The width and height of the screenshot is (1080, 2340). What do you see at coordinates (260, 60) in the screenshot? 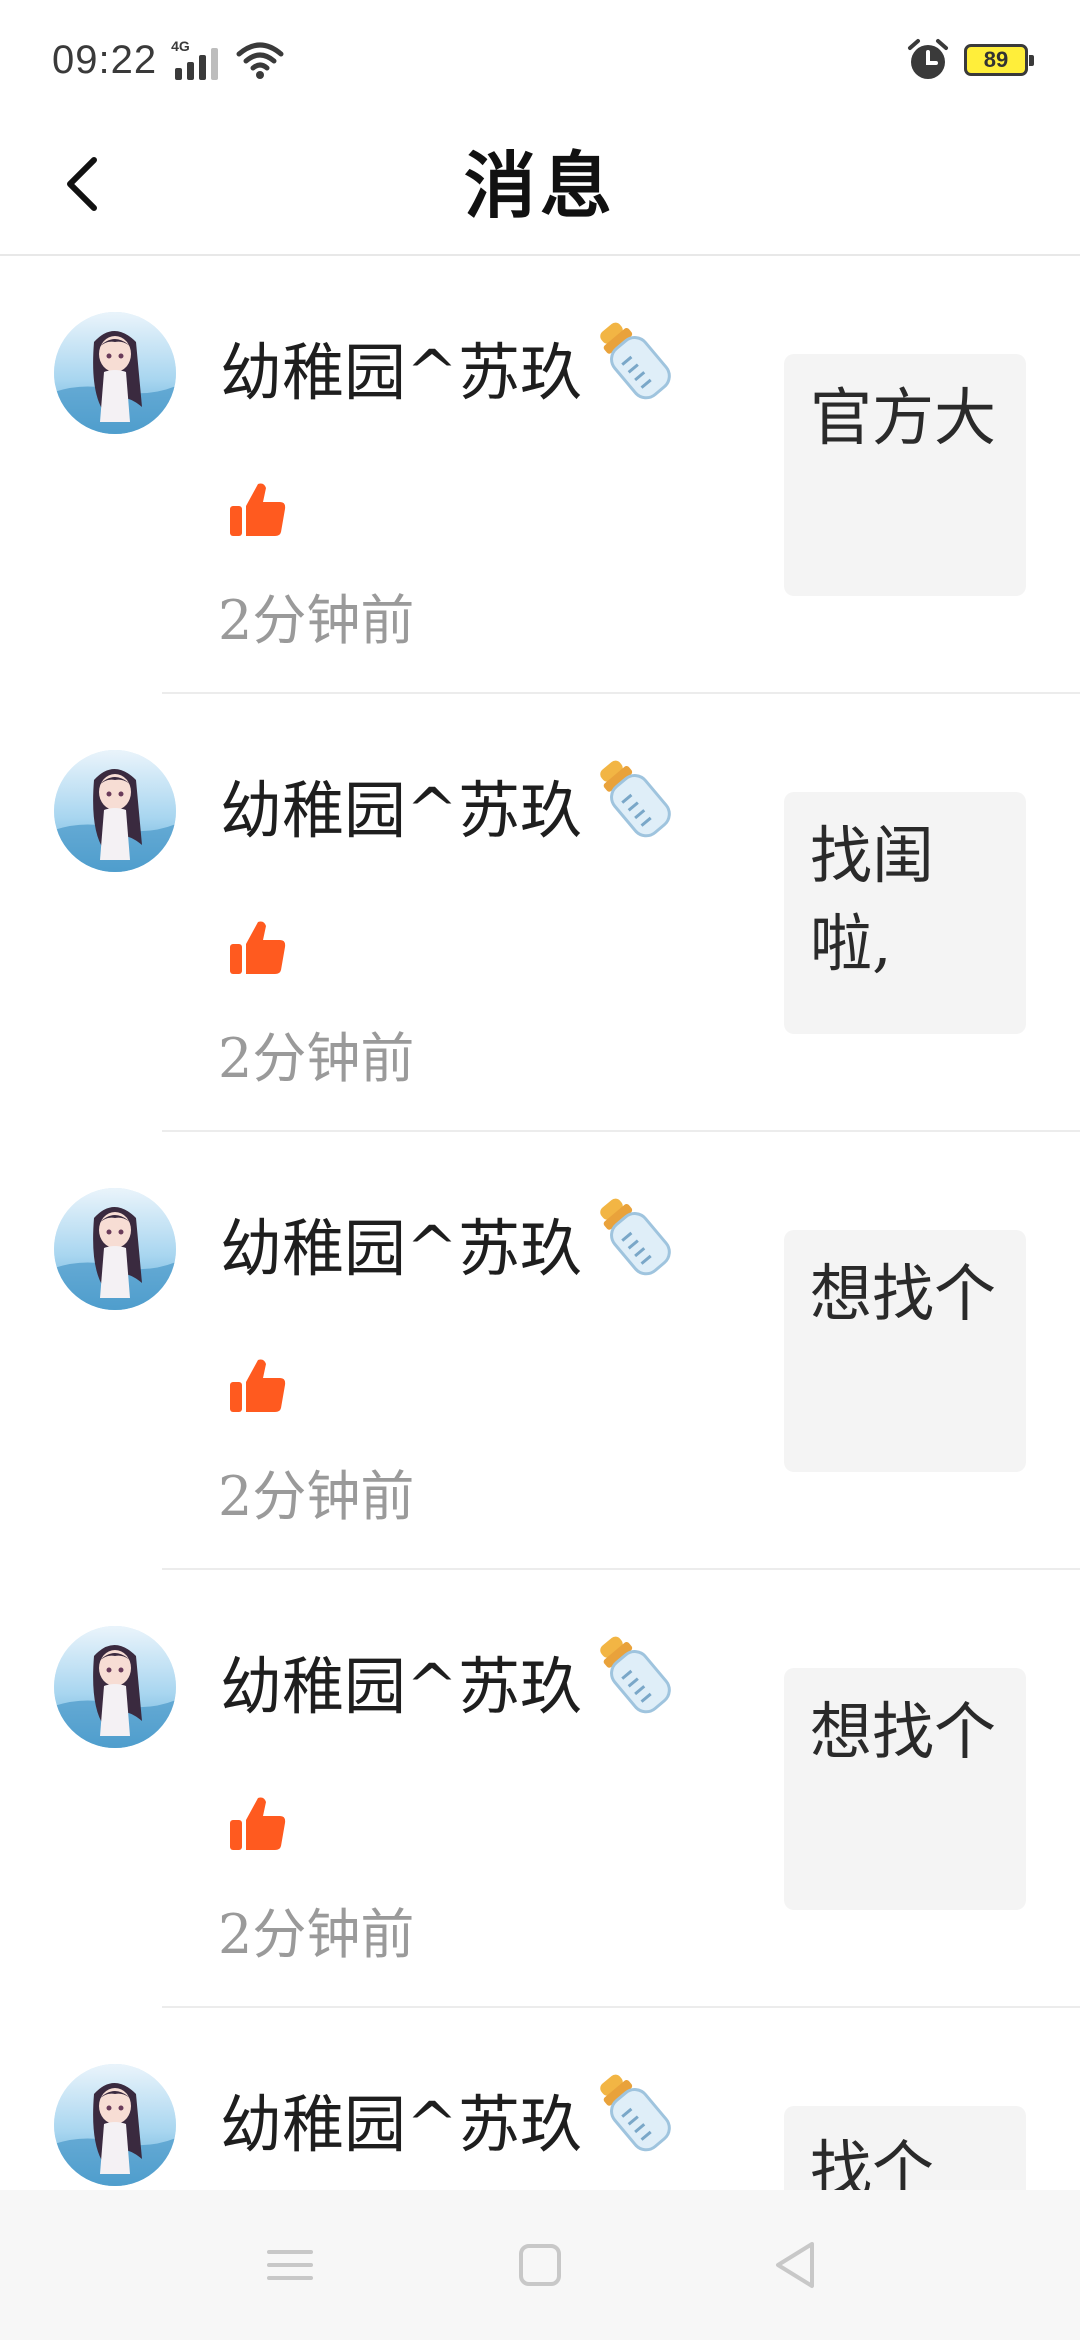
I see `wifi-icon` at bounding box center [260, 60].